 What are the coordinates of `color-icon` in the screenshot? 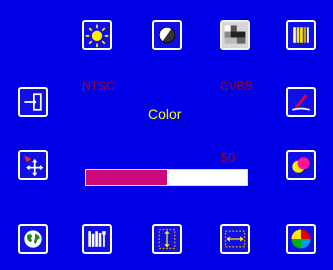 It's located at (301, 165).